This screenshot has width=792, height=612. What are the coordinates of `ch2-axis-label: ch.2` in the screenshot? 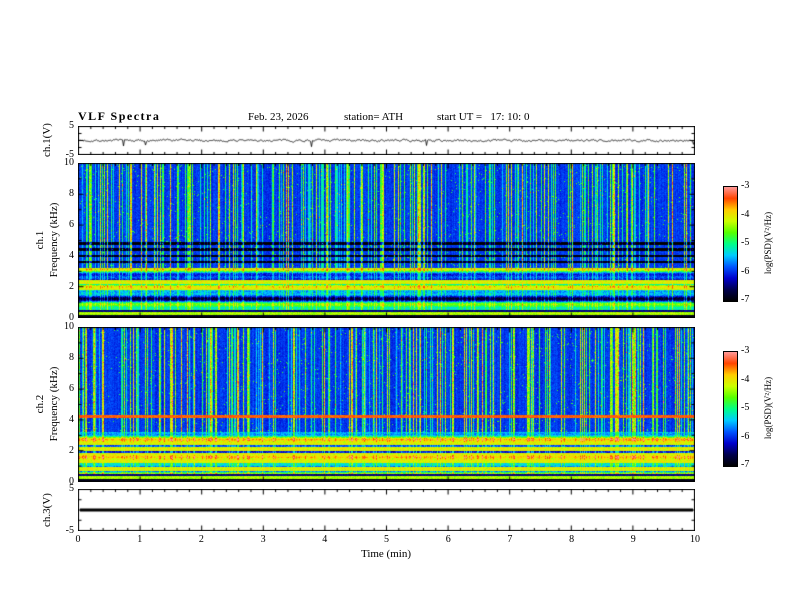 It's located at (40, 404).